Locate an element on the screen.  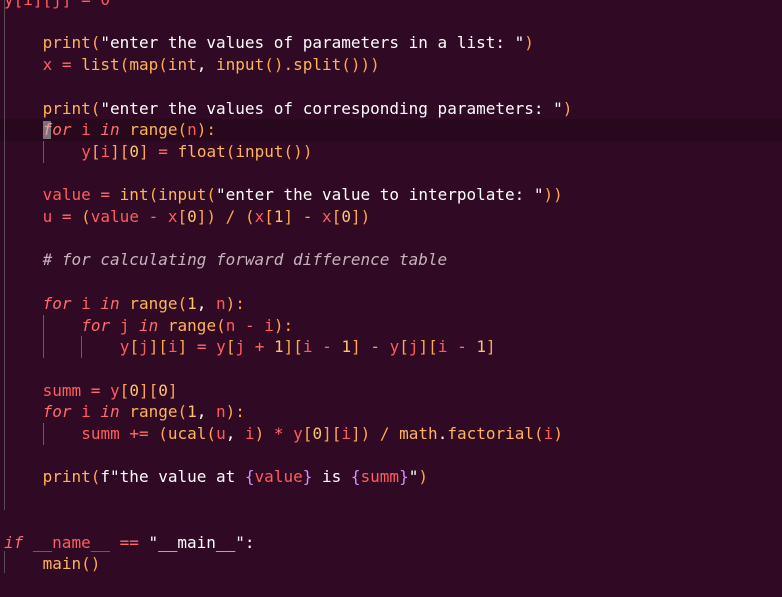
code-token: y[i][j] = 0 is located at coordinates (57, 4).